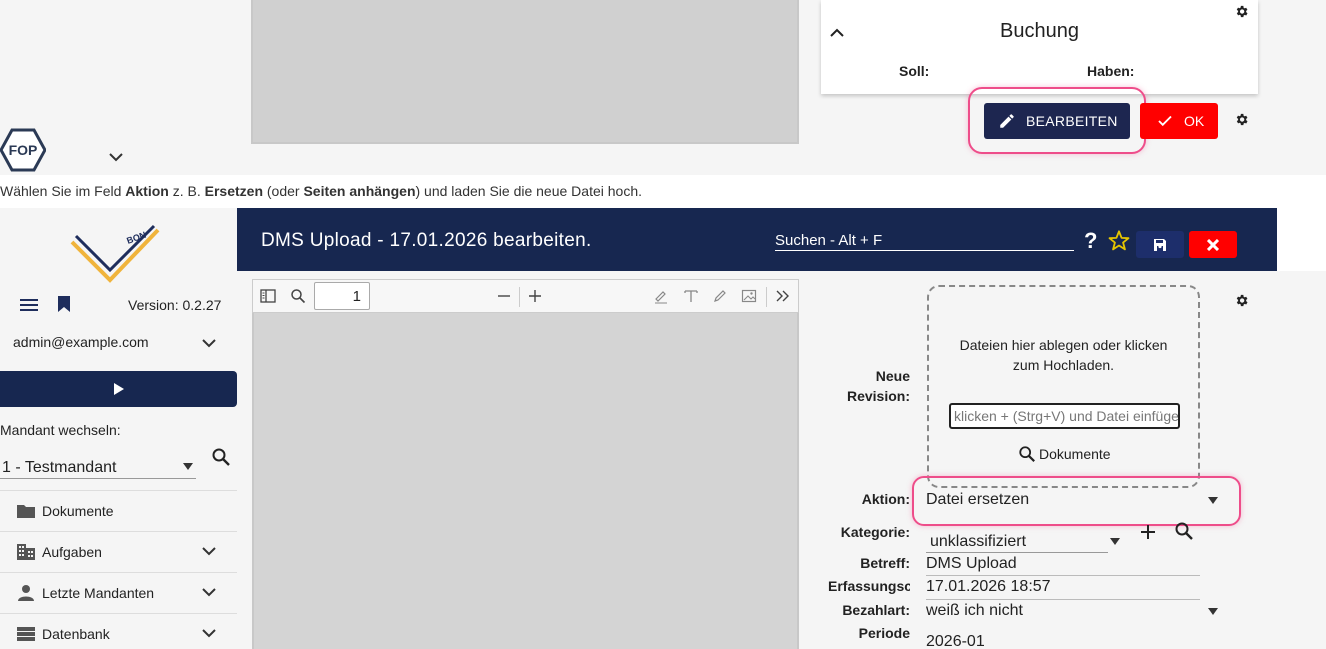 This screenshot has height=649, width=1326. I want to click on svg-text: FOP, so click(23, 150).